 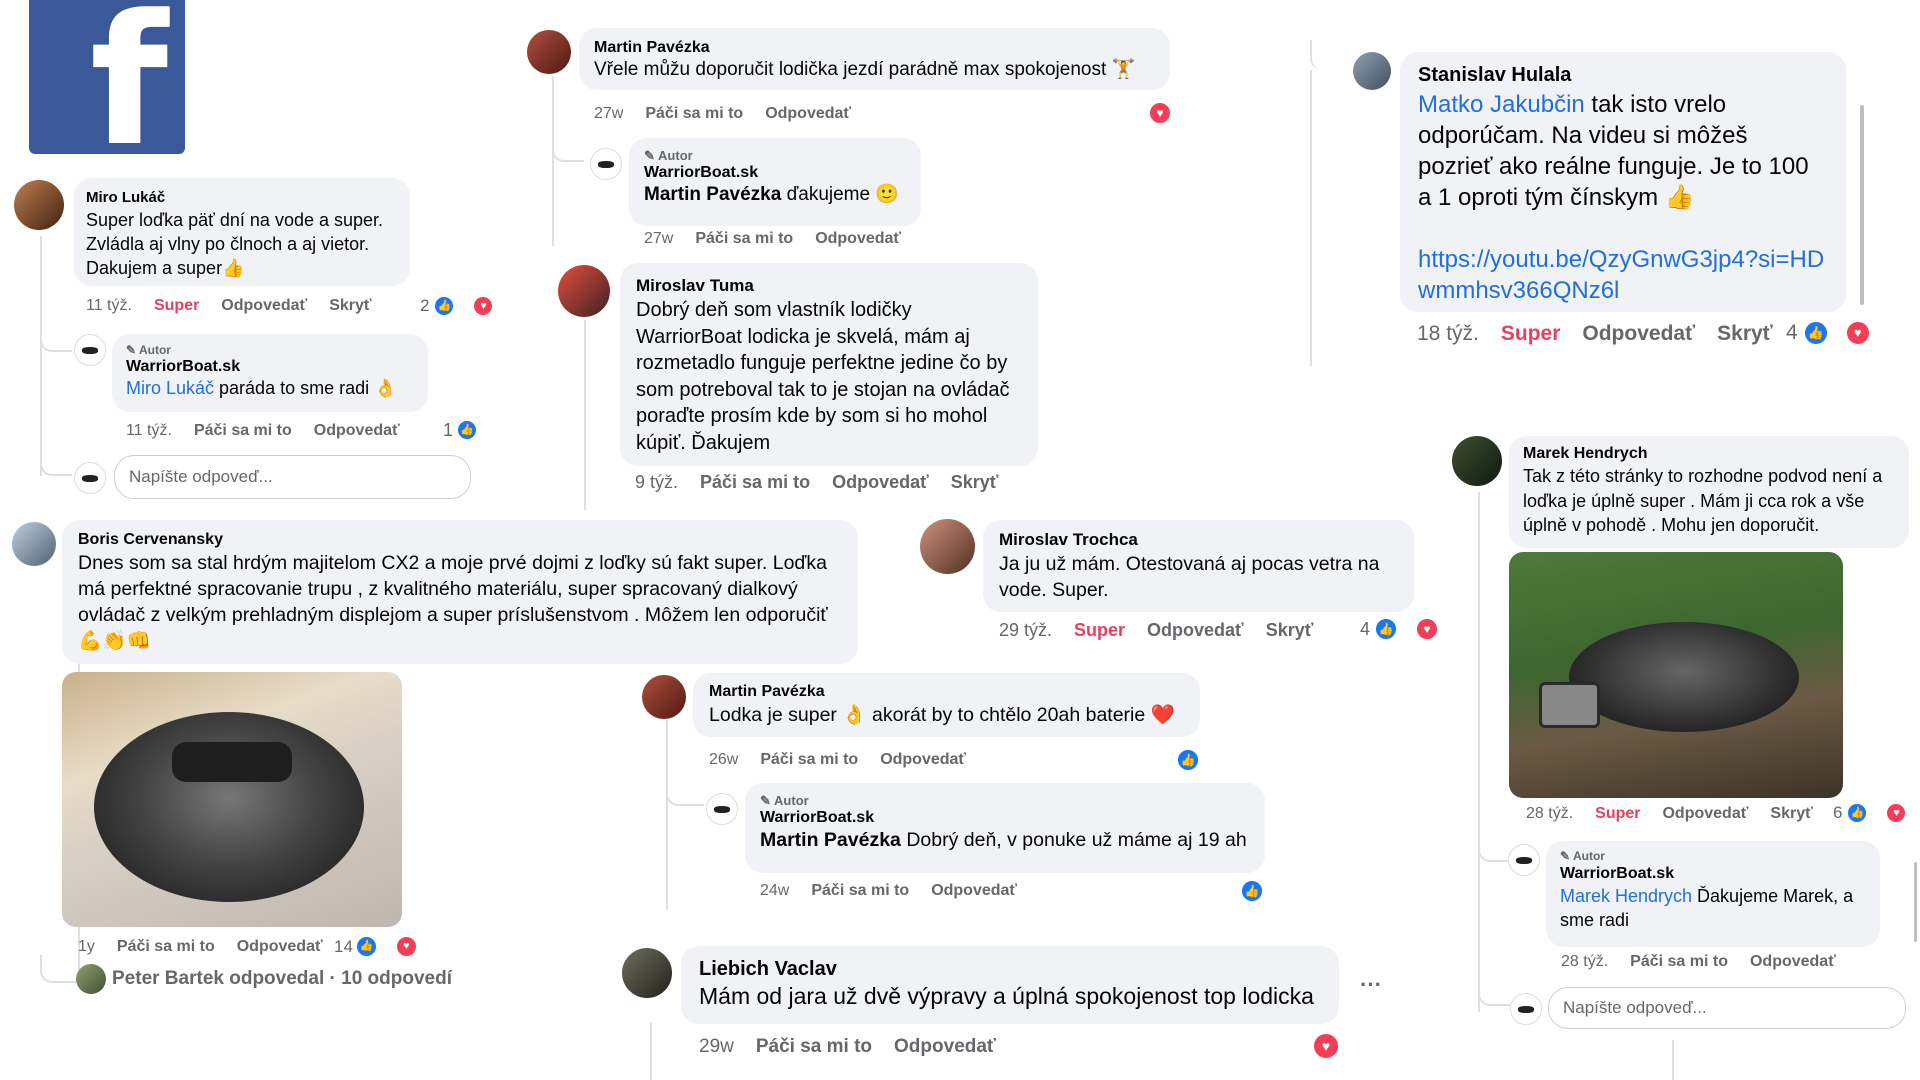 What do you see at coordinates (829, 286) in the screenshot?
I see `comment-author: Miroslav Tuma` at bounding box center [829, 286].